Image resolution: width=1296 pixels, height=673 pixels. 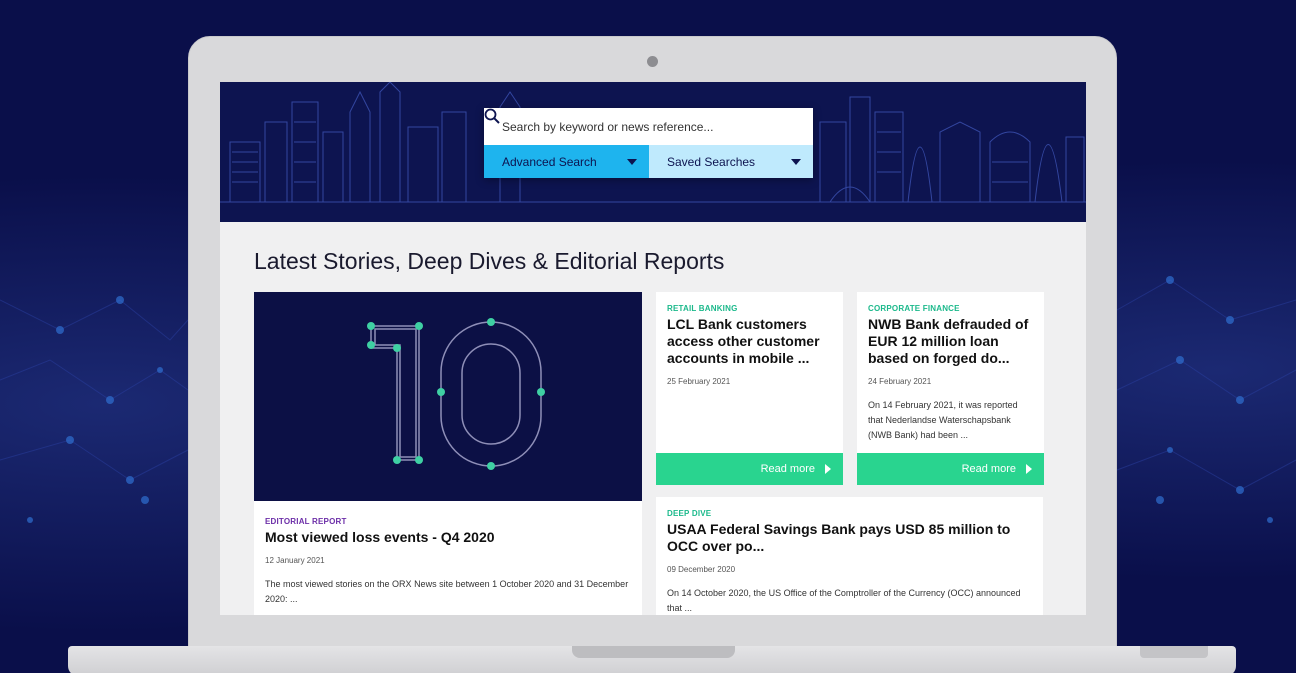 What do you see at coordinates (689, 513) in the screenshot?
I see `story-category: DEEP DIVE` at bounding box center [689, 513].